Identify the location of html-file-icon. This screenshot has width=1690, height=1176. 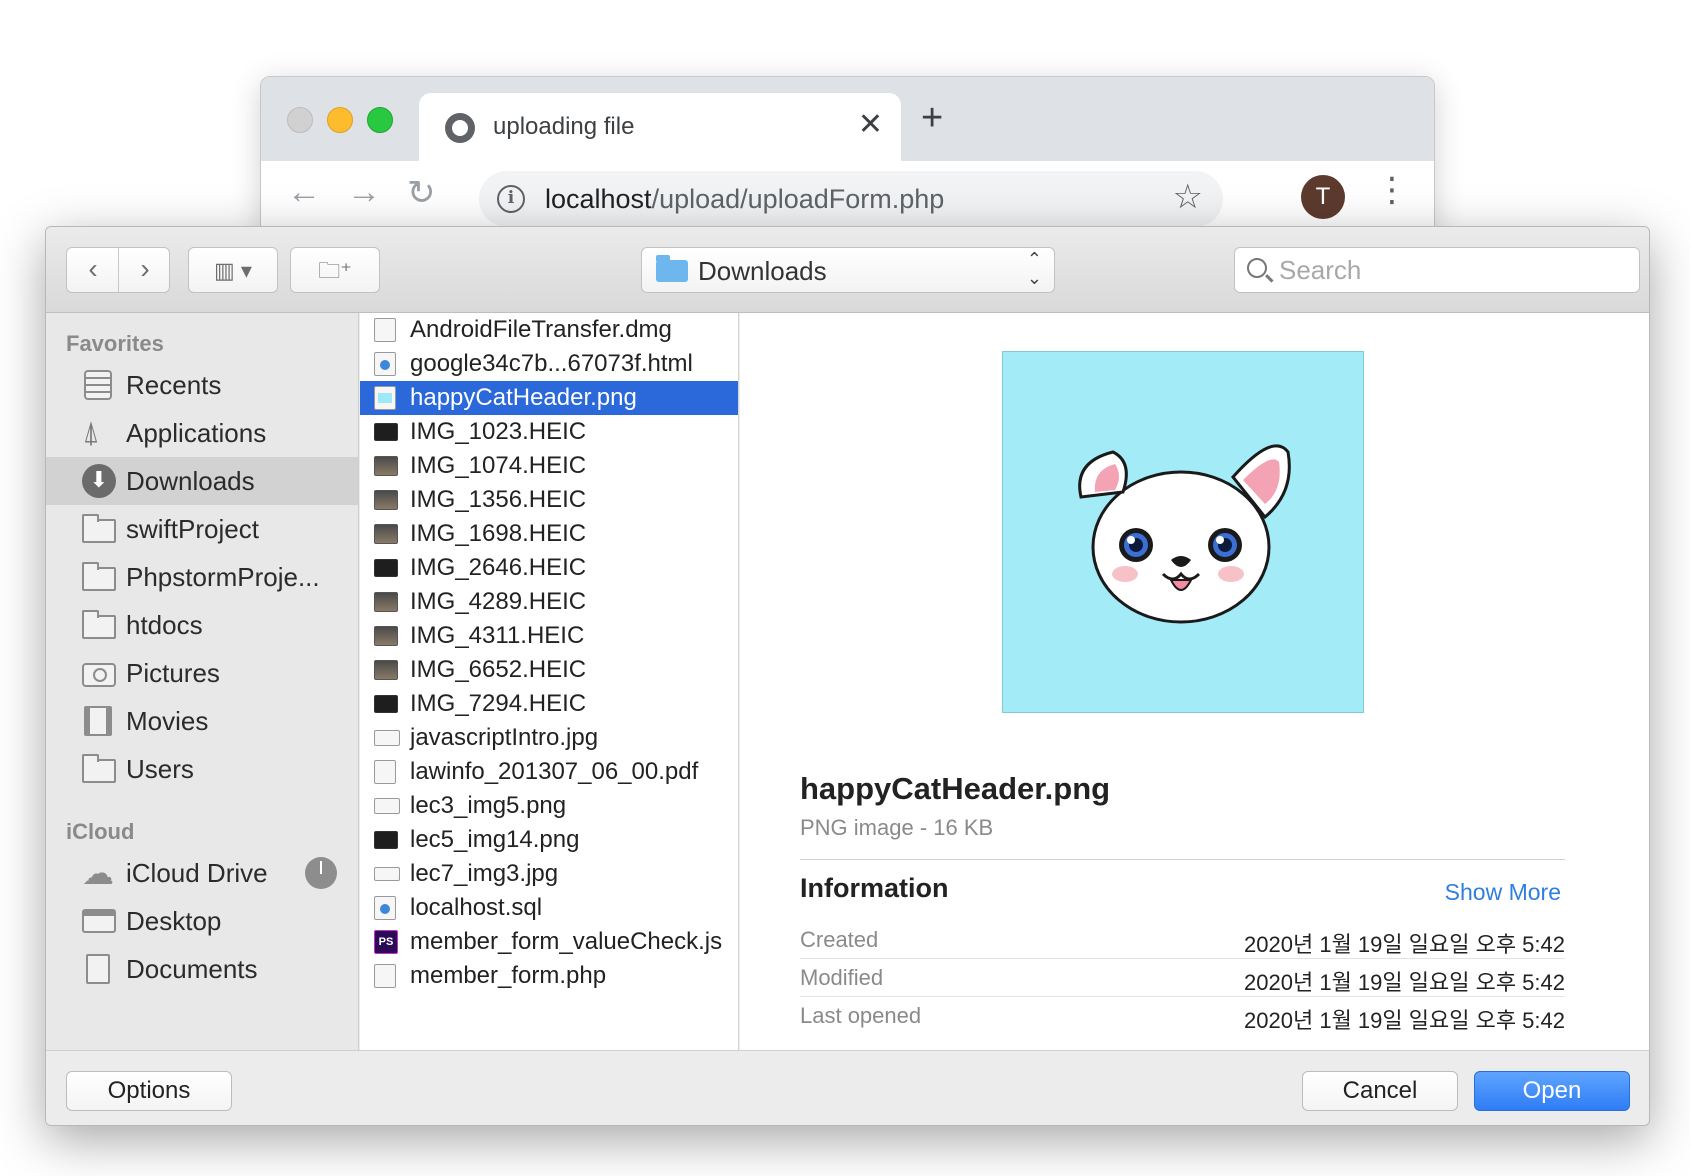
(385, 364).